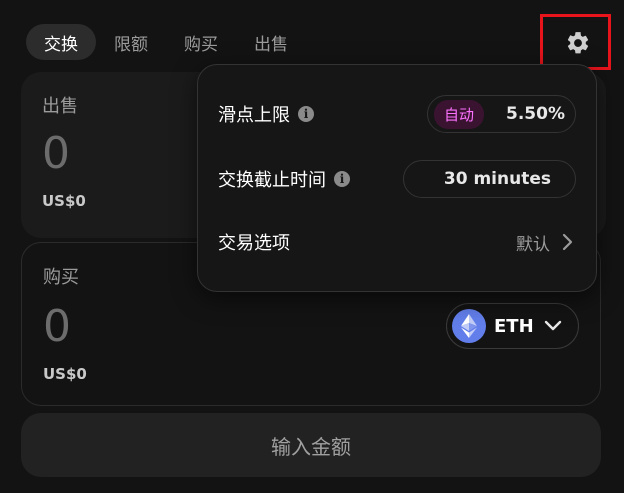  I want to click on buy-label: 购买, so click(61, 277).